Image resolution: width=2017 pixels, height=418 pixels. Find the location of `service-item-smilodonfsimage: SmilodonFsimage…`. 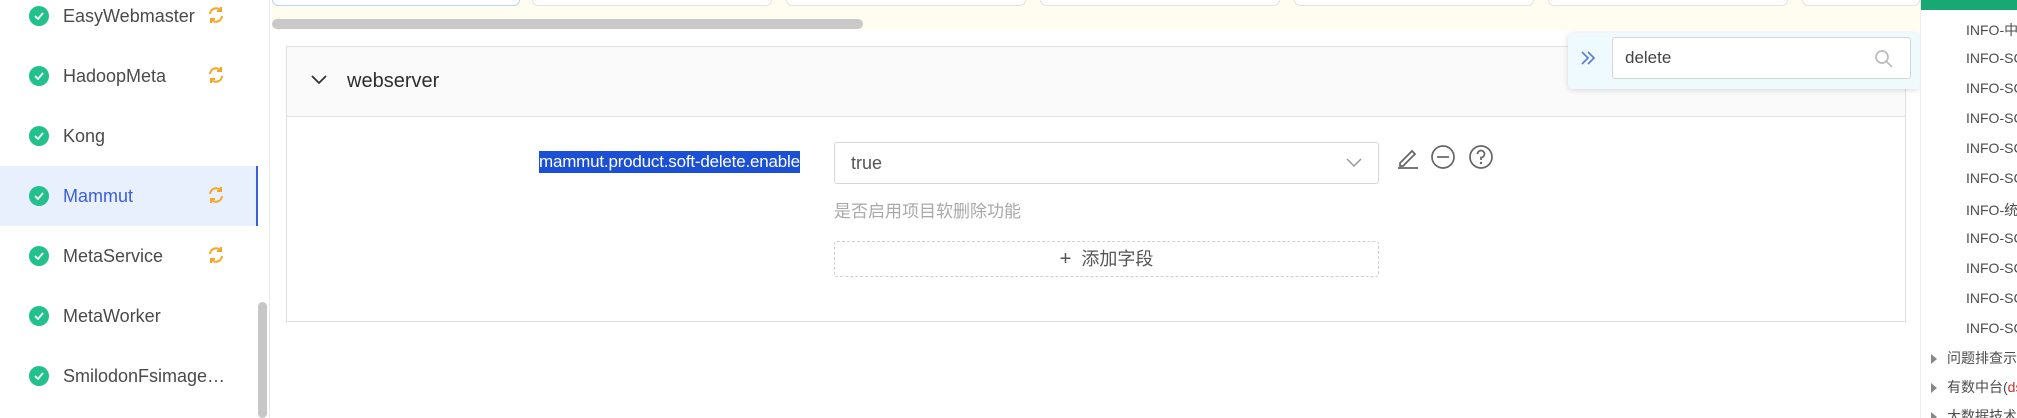

service-item-smilodonfsimage: SmilodonFsimage… is located at coordinates (129, 376).